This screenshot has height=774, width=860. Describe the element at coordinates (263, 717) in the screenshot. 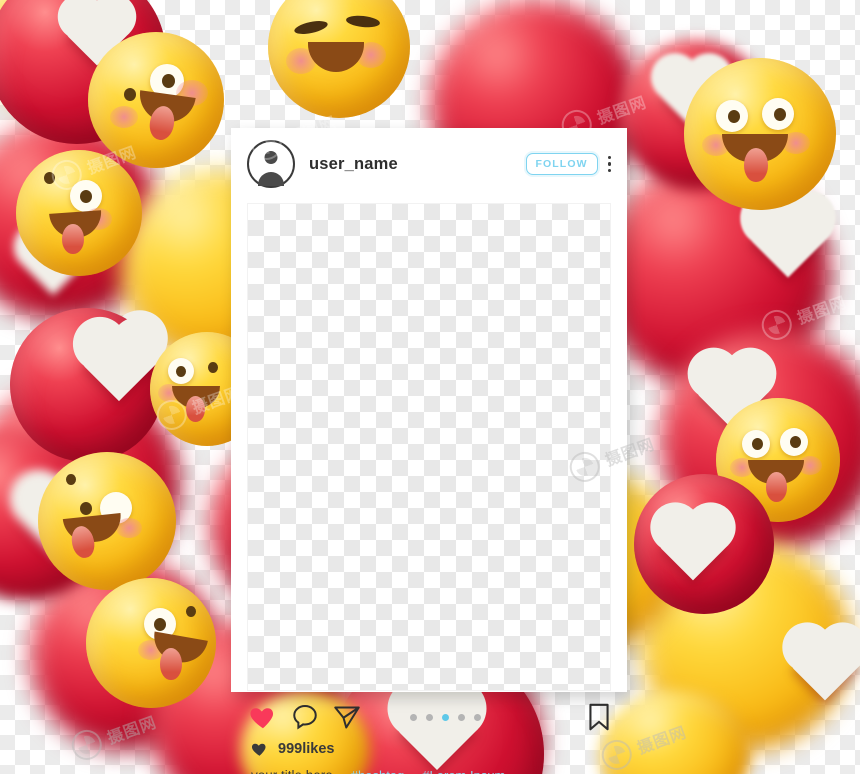

I see `heart-icon` at that location.